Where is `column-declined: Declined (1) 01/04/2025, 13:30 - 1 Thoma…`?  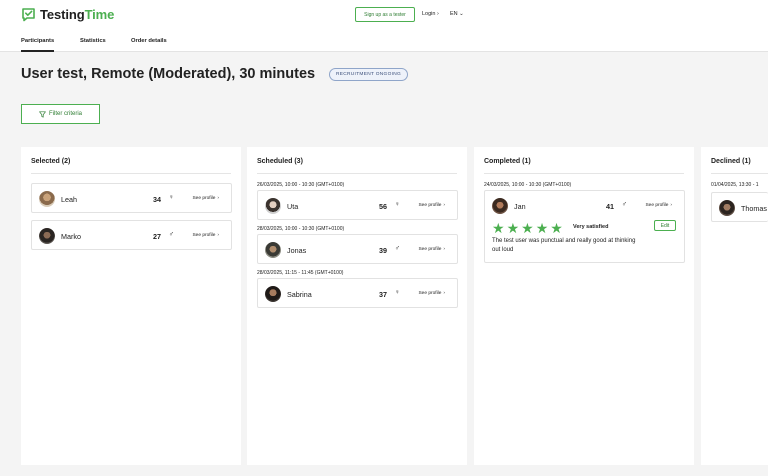
column-declined: Declined (1) 01/04/2025, 13:30 - 1 Thoma… is located at coordinates (734, 306).